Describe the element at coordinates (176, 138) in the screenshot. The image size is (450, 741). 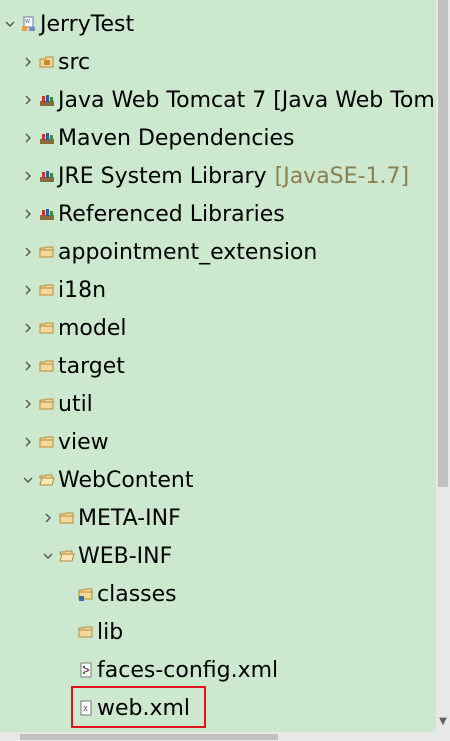
I see `tree-item-label: Maven Dependencies` at that location.